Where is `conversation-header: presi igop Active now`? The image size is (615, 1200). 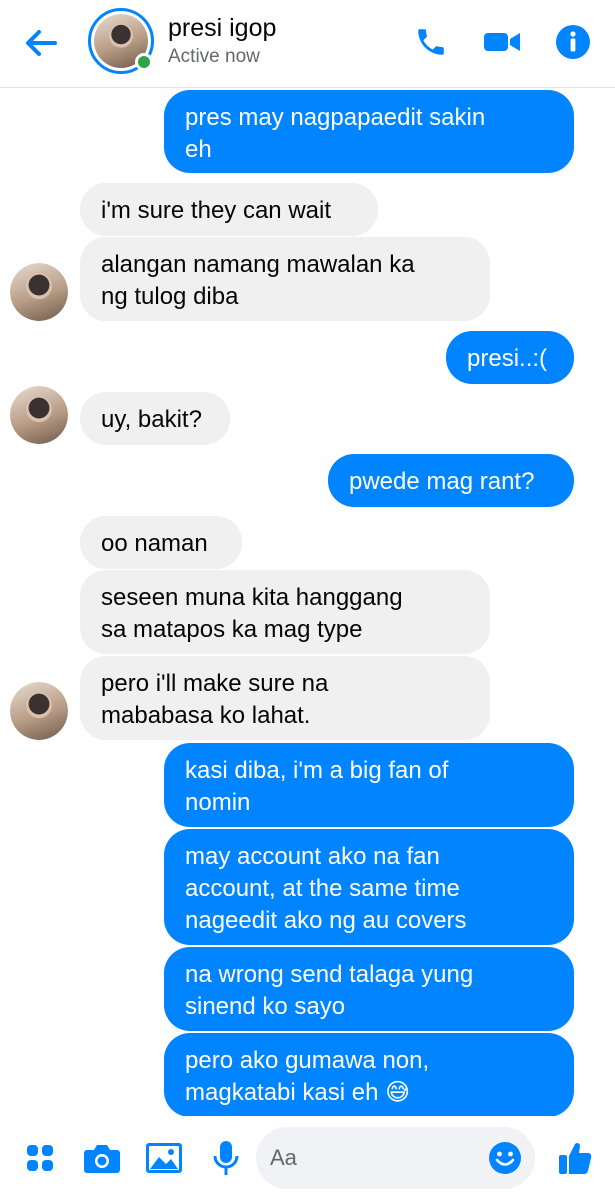 conversation-header: presi igop Active now is located at coordinates (307, 44).